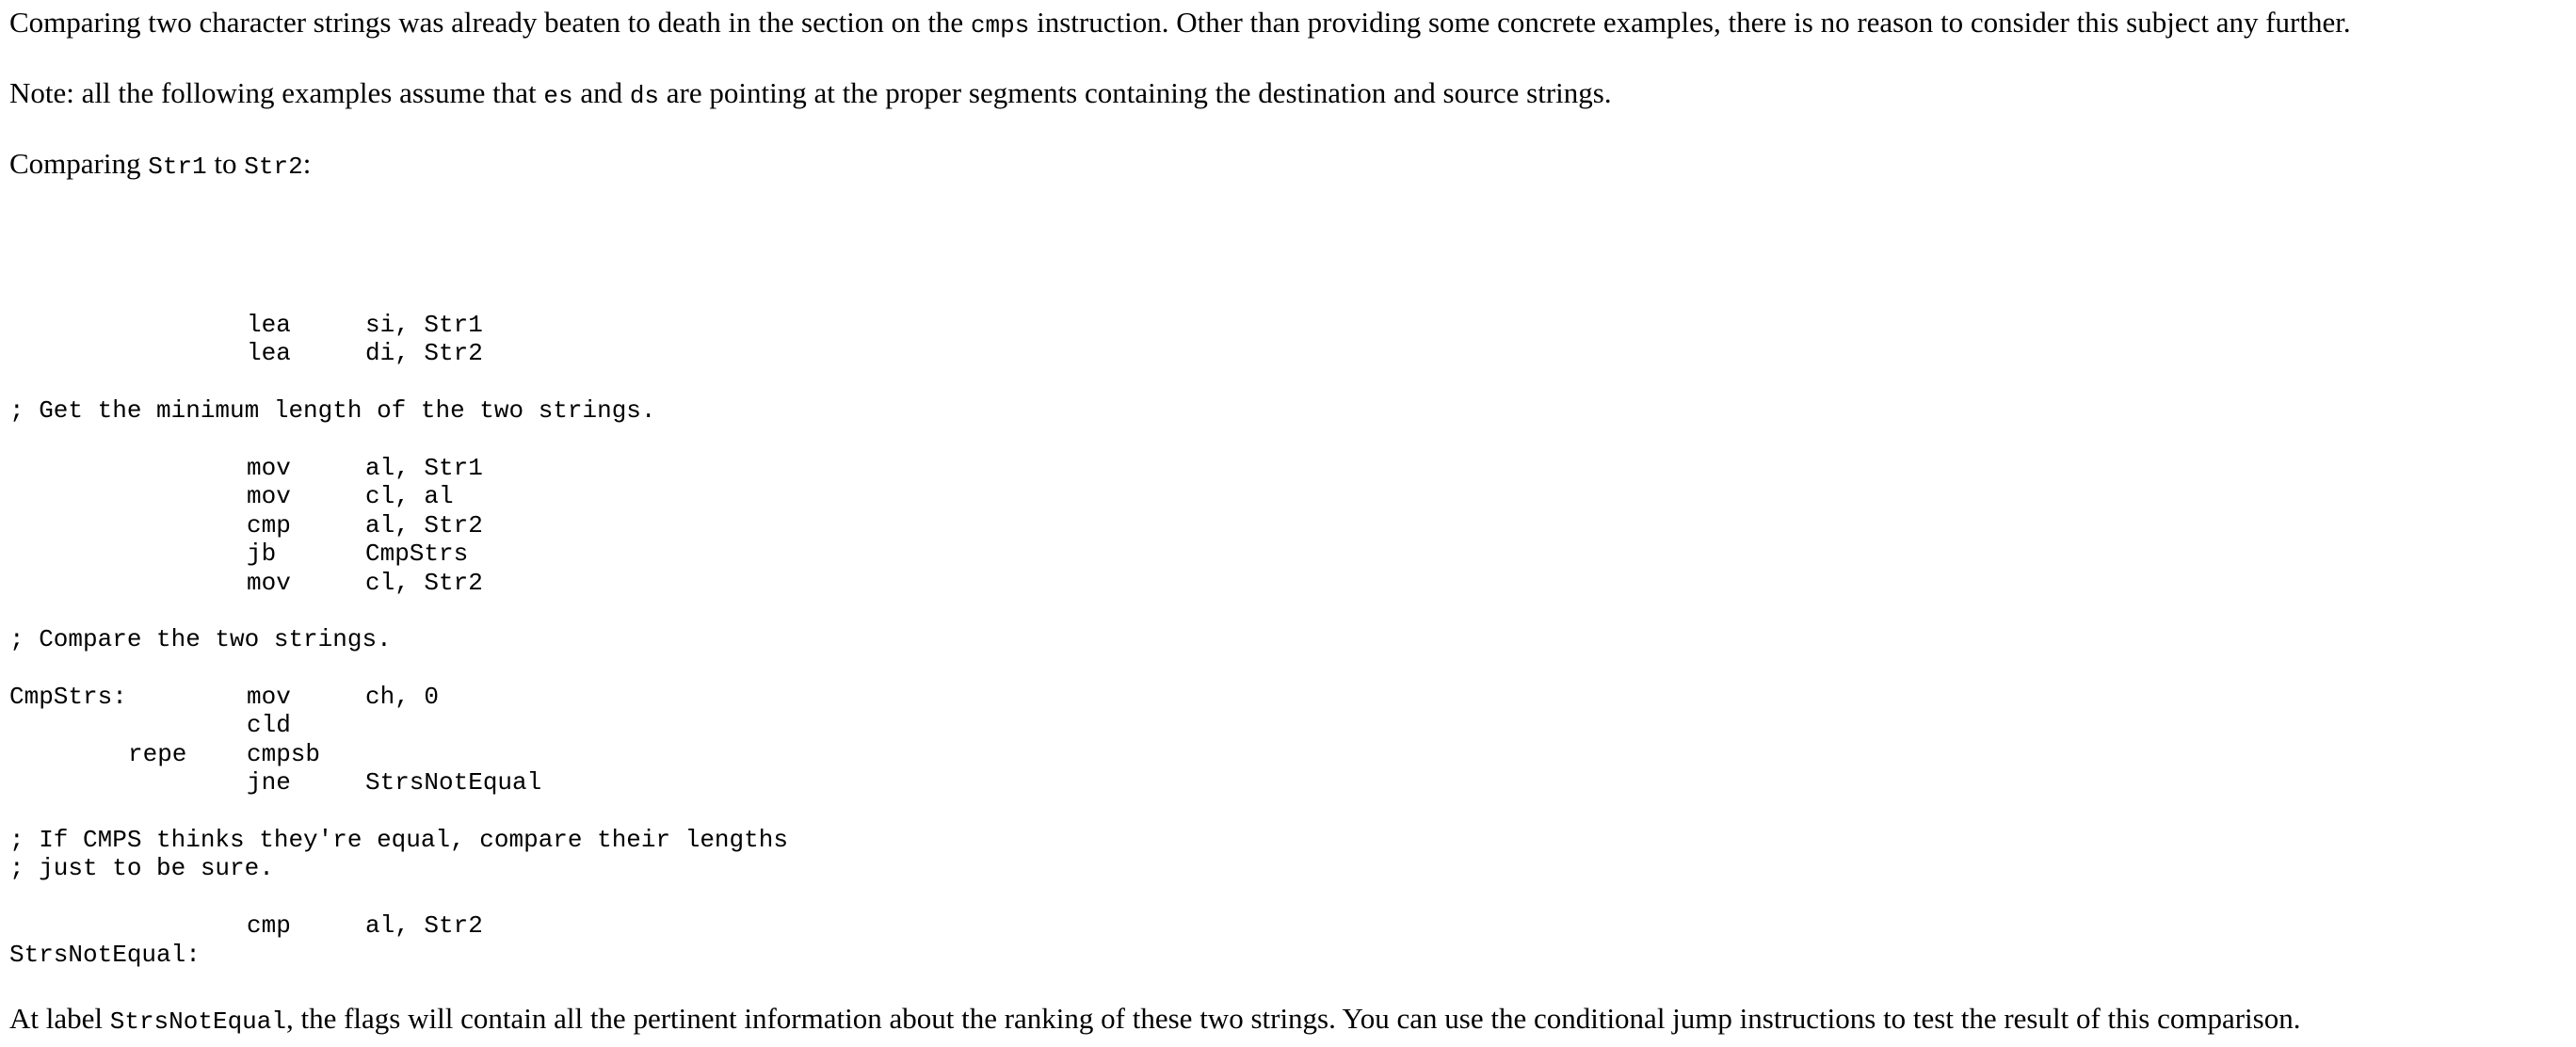 The image size is (2576, 1047). What do you see at coordinates (398, 868) in the screenshot?
I see `code-comment-line: ; just to be sure.` at bounding box center [398, 868].